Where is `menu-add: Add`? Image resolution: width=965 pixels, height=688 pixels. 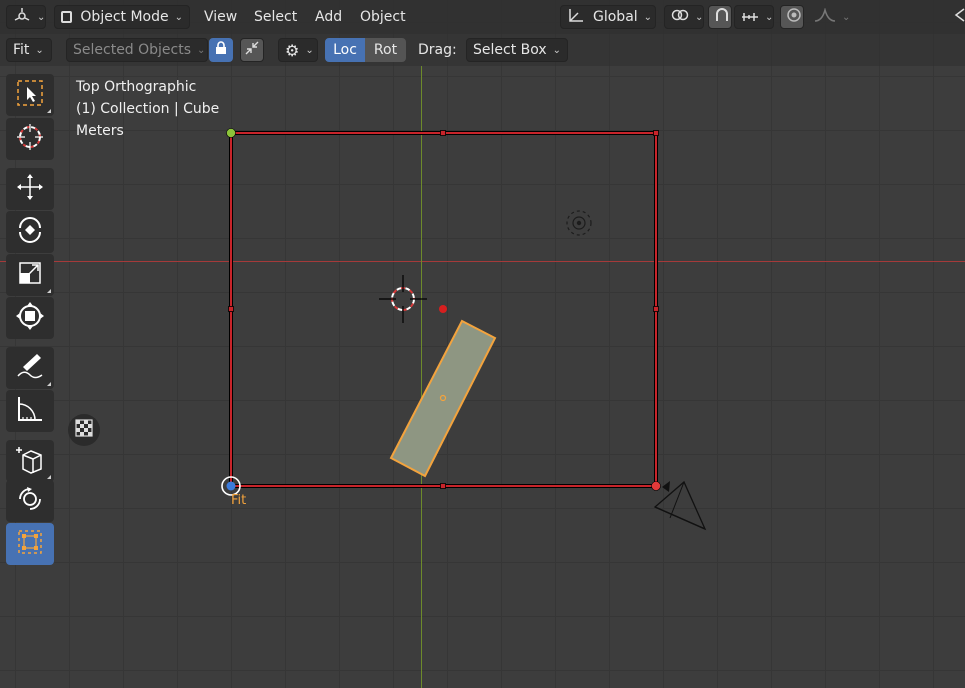 menu-add: Add is located at coordinates (328, 17).